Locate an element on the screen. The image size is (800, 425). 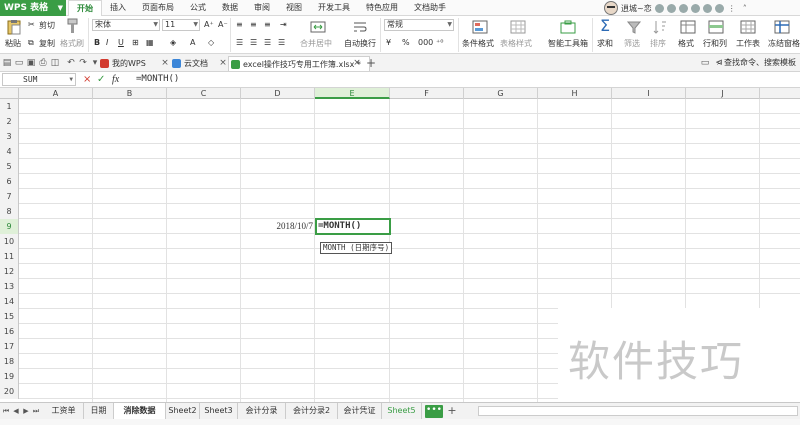
row-header: 15 is located at coordinates (9, 316).